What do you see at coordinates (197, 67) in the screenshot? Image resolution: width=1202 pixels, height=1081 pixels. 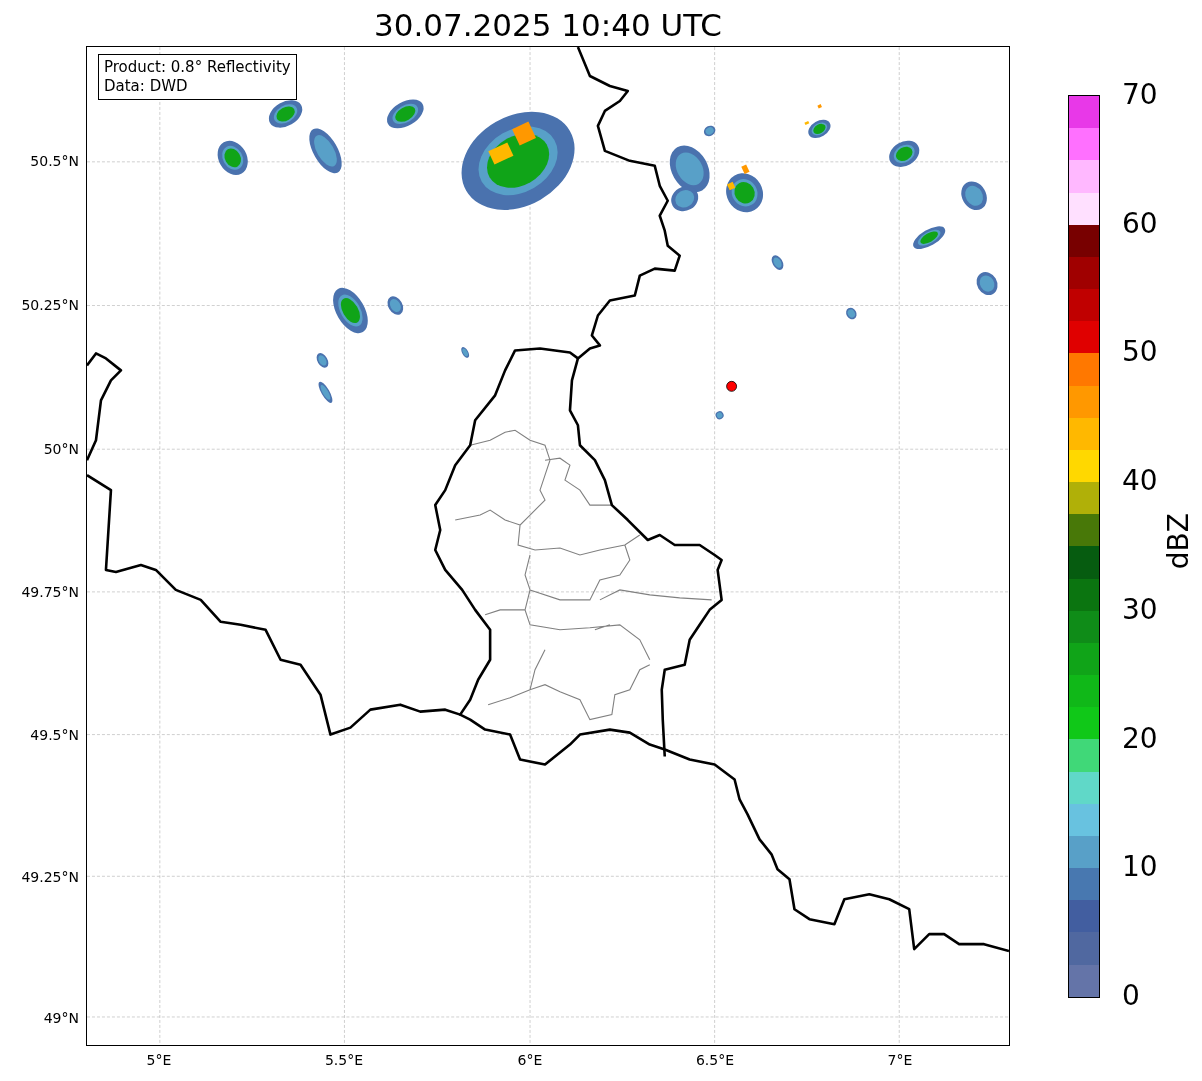 I see `info-text: Product: 0.8° Reflectivity` at bounding box center [197, 67].